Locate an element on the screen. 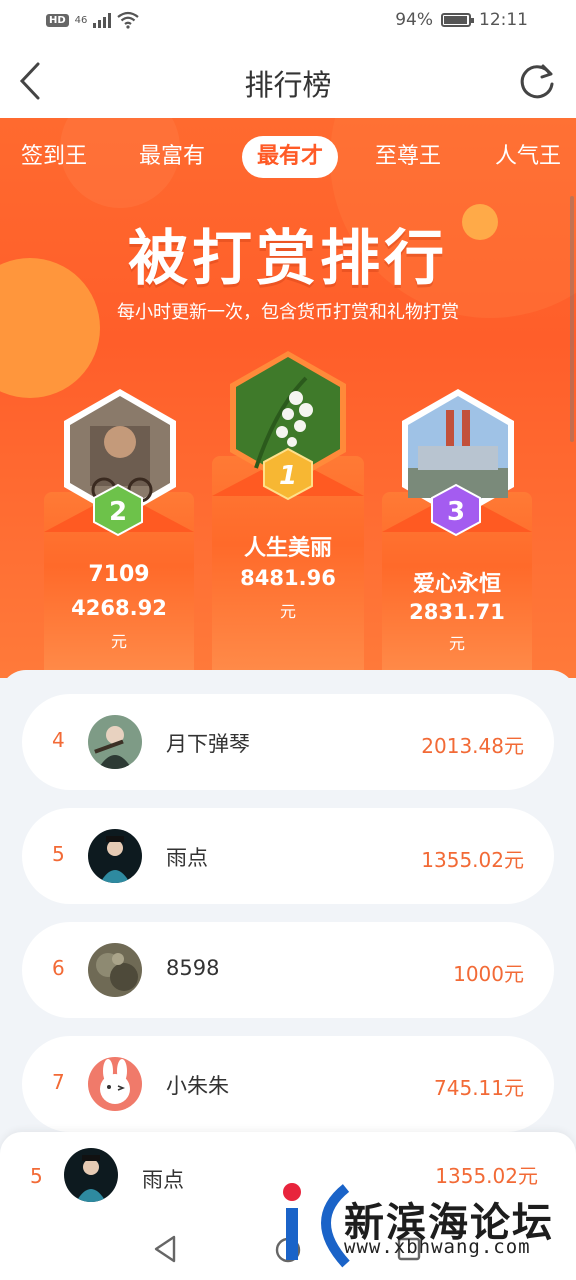  refresh-icon is located at coordinates (537, 81).